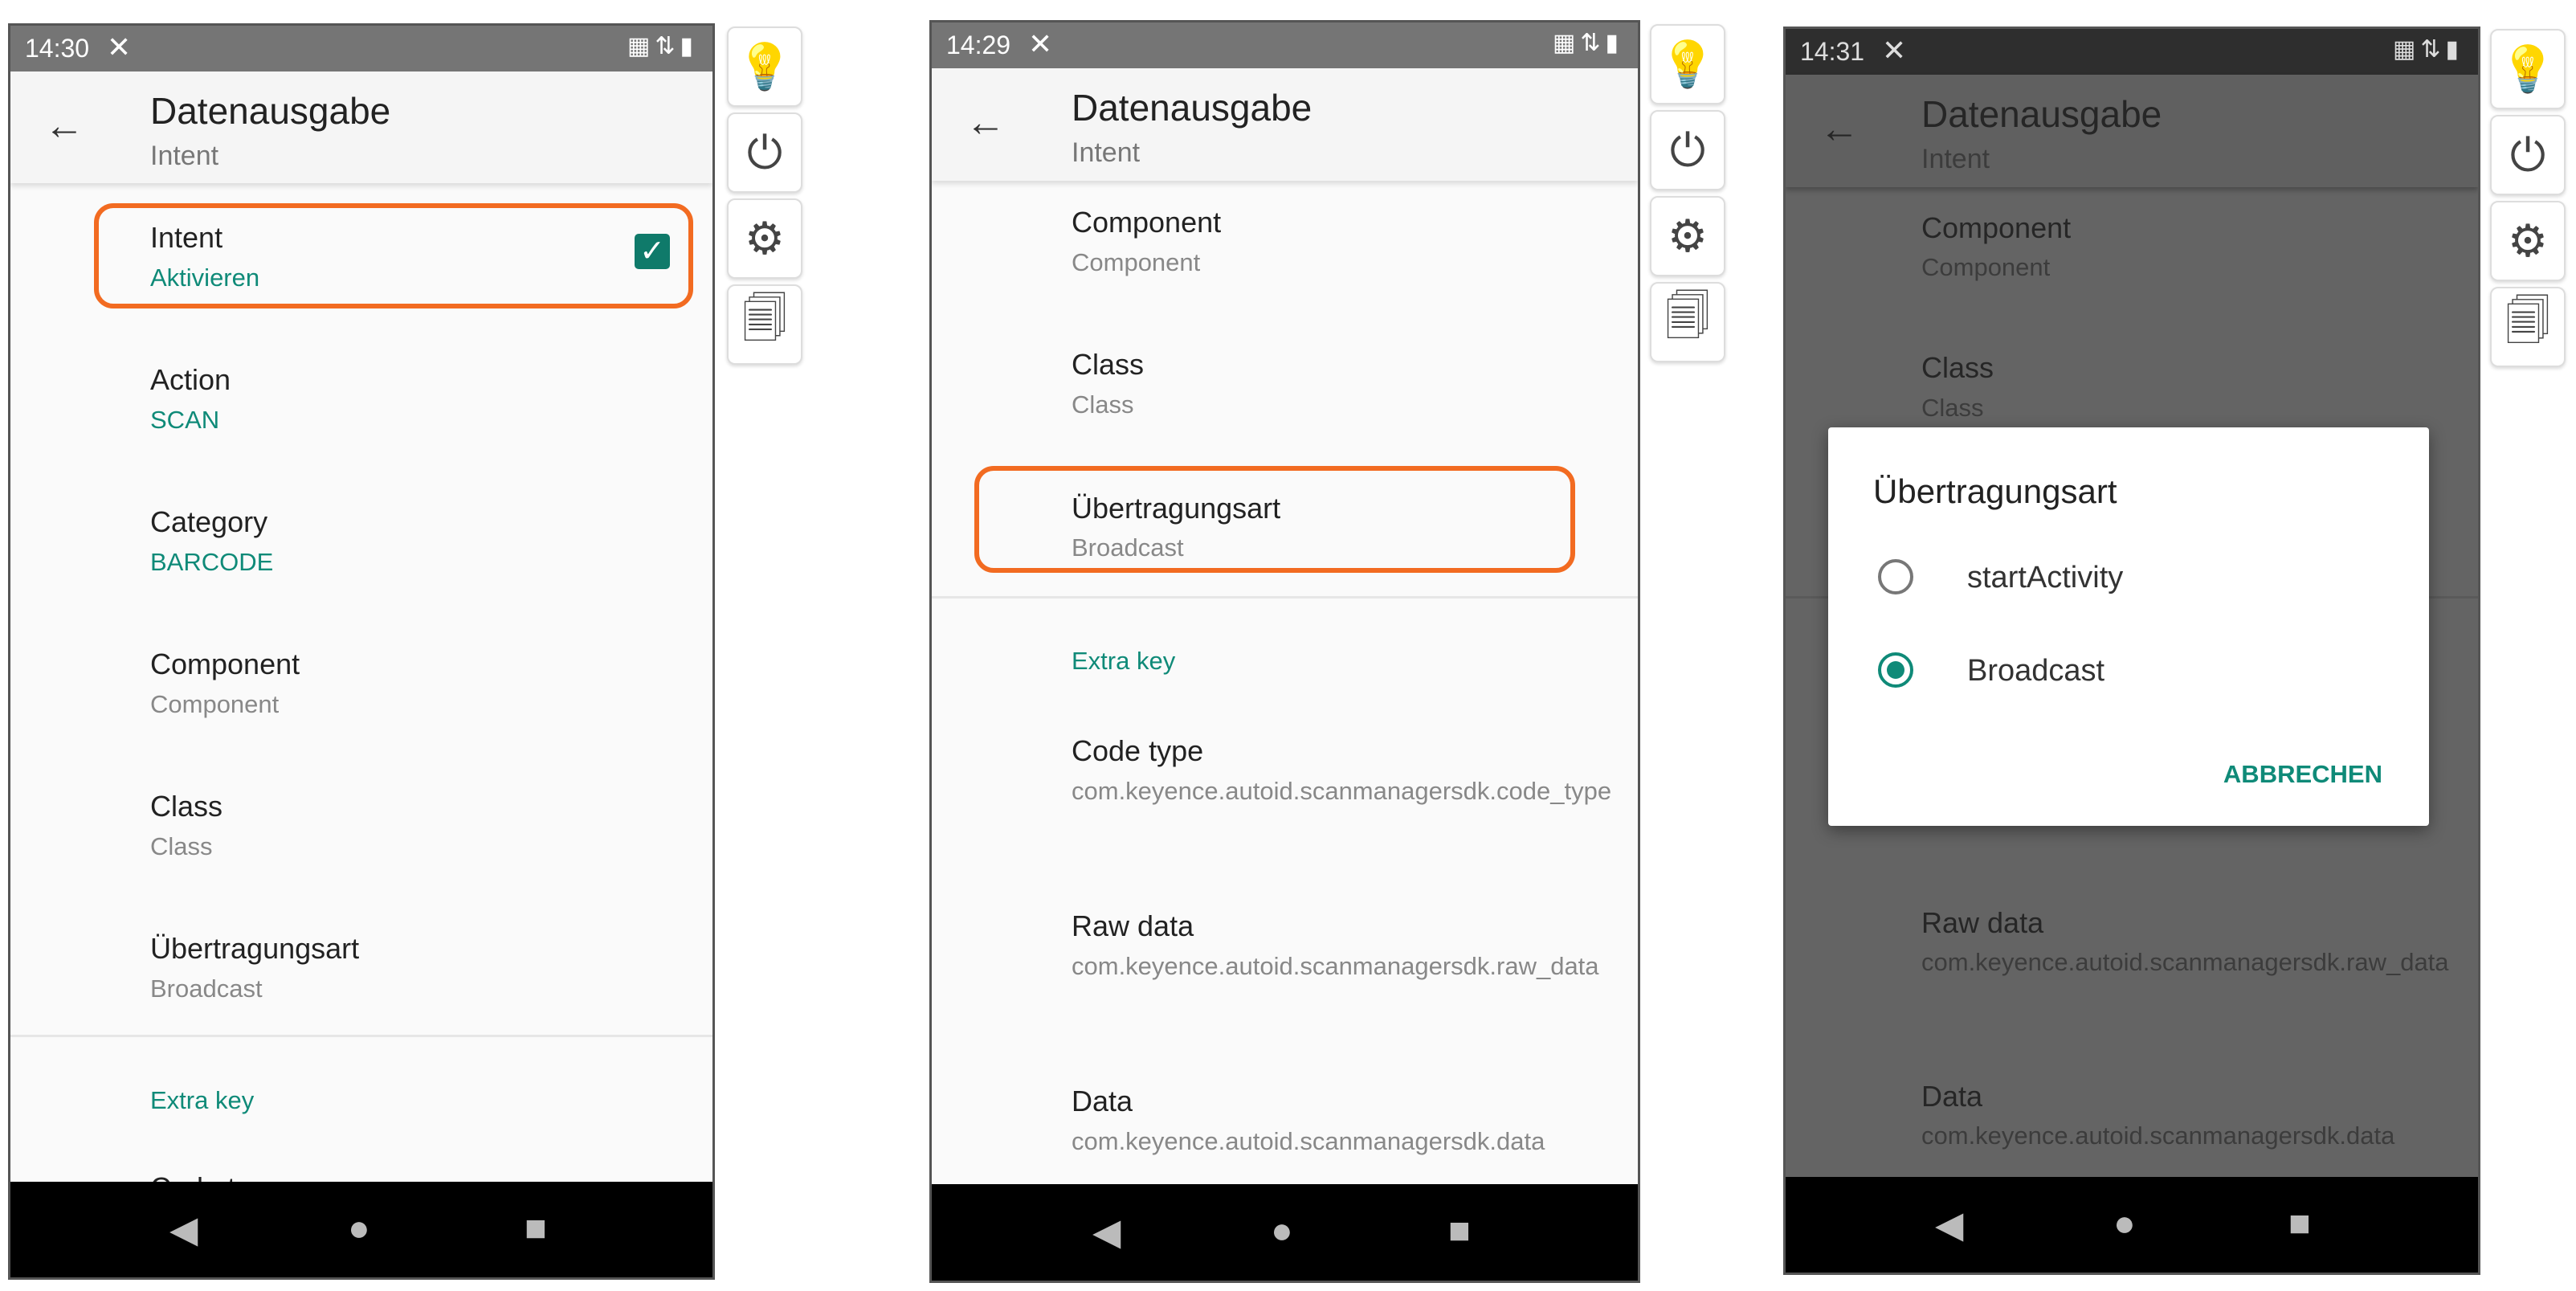 This screenshot has width=2576, height=1291. Describe the element at coordinates (1138, 750) in the screenshot. I see `item-title: Code type` at that location.